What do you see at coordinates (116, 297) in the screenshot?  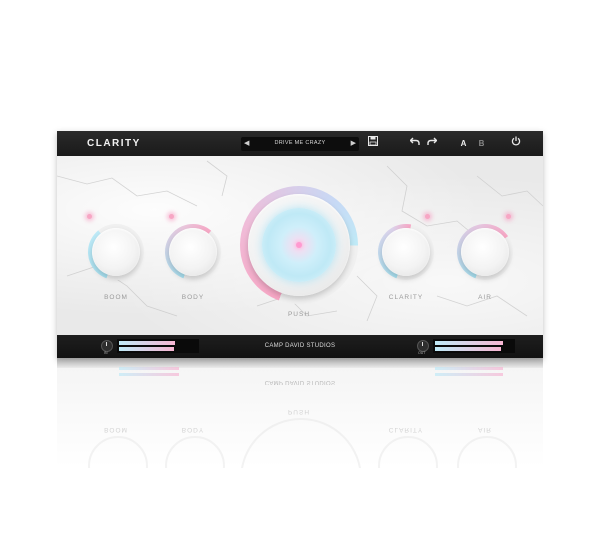 I see `boom-label: BOOM` at bounding box center [116, 297].